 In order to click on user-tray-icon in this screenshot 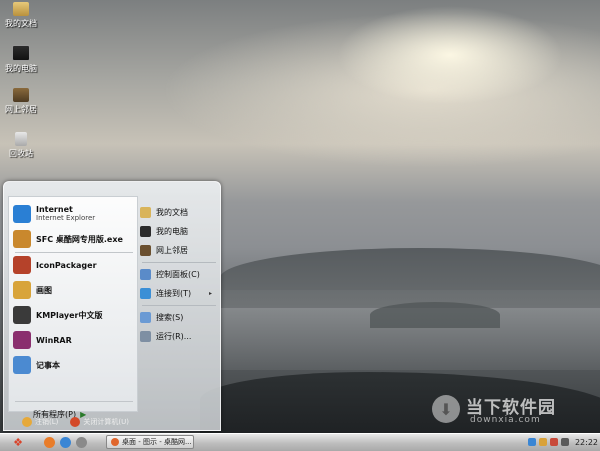, I will do `click(542, 442)`.